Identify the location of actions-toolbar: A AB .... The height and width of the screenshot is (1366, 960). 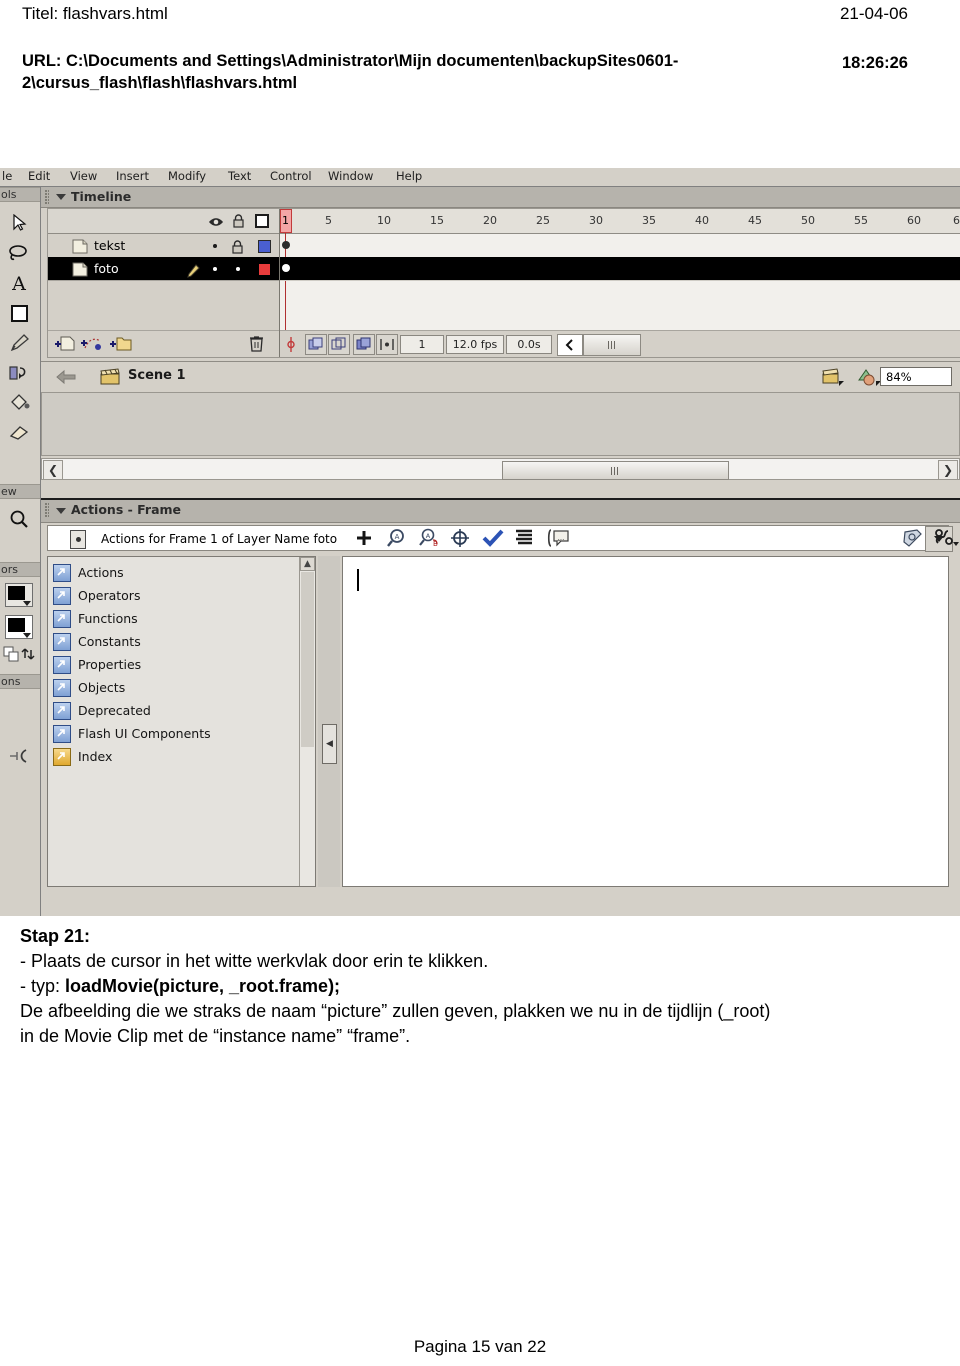
(650, 540).